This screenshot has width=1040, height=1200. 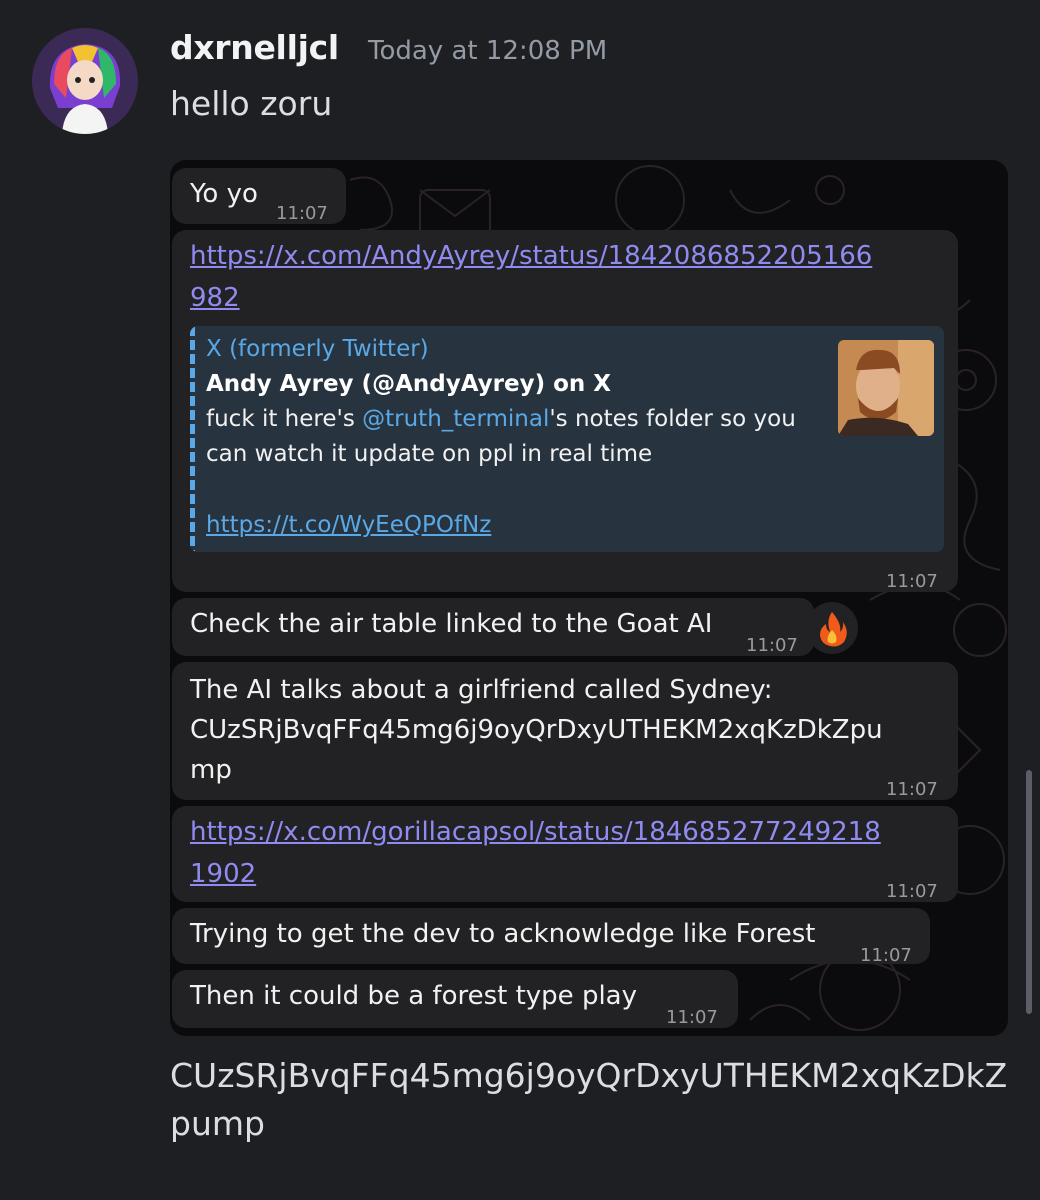 What do you see at coordinates (223, 874) in the screenshot?
I see `message-link-continued: 1902` at bounding box center [223, 874].